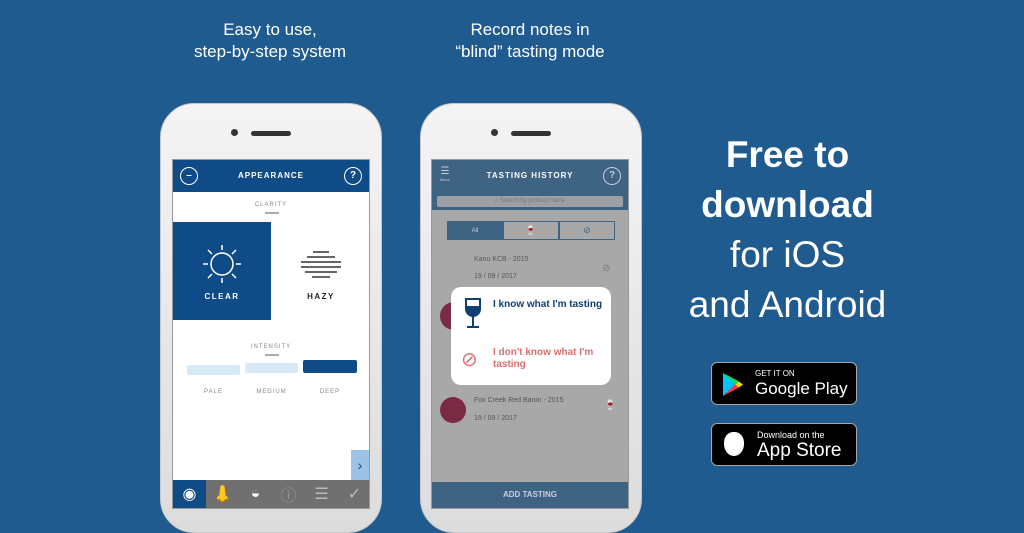 This screenshot has width=1024, height=533. Describe the element at coordinates (775, 373) in the screenshot. I see `badge-top-text: GET IT ON` at that location.